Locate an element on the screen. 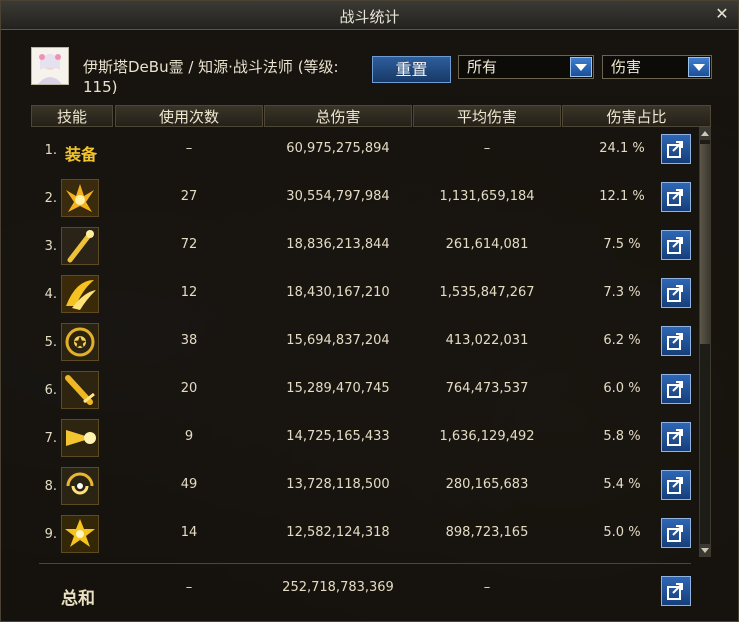  uses-value: 14 is located at coordinates (189, 532).